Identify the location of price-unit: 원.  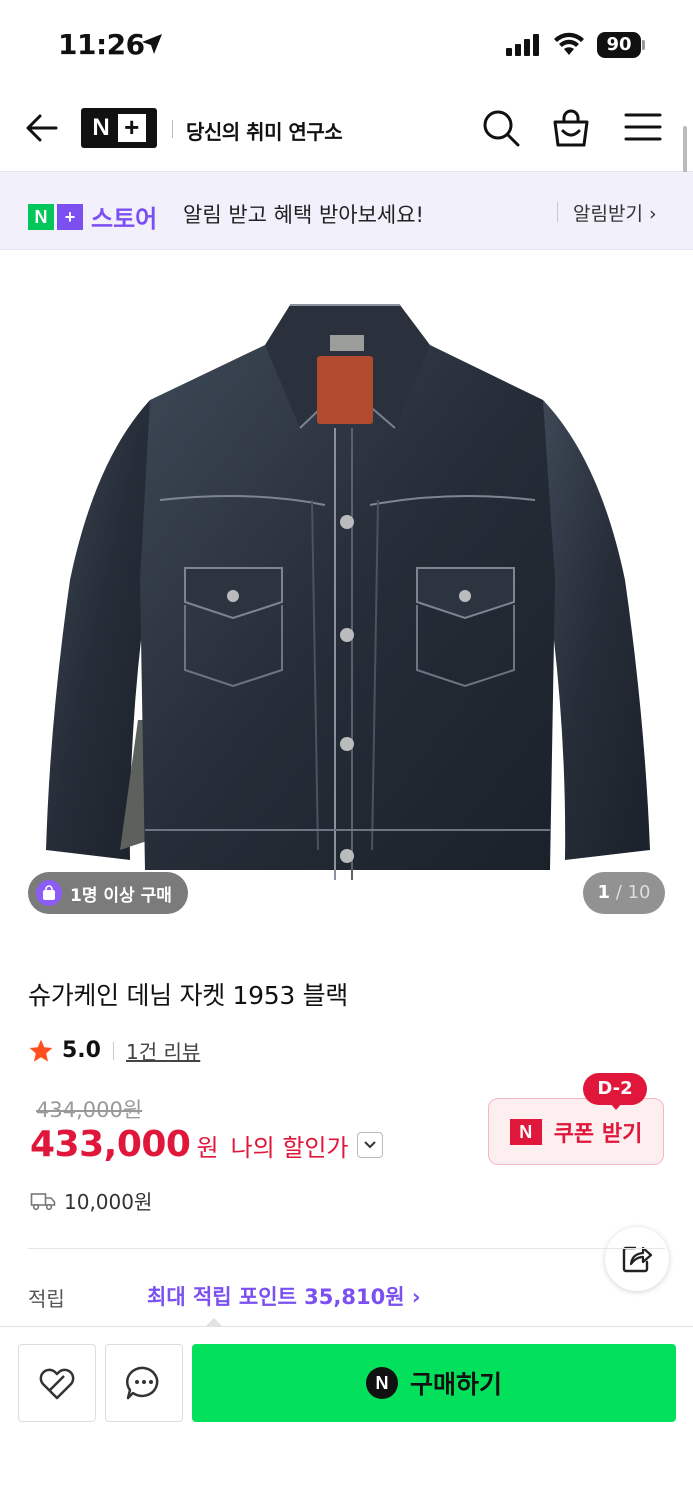
(207, 1148).